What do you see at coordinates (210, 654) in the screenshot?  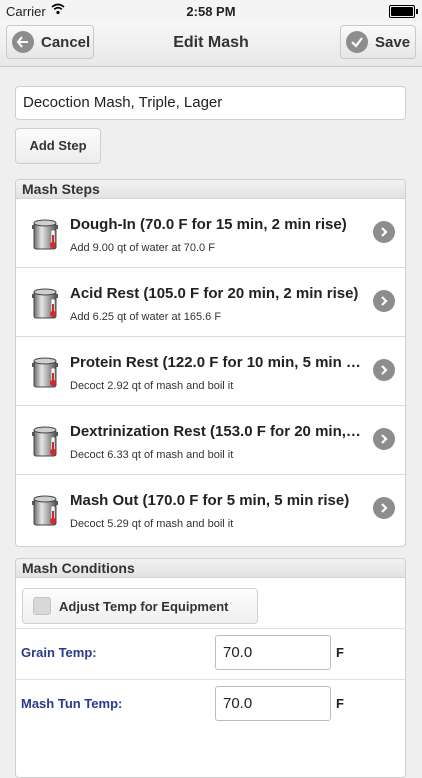 I see `grain-temp-row: Grain Temp: 70.0 F` at bounding box center [210, 654].